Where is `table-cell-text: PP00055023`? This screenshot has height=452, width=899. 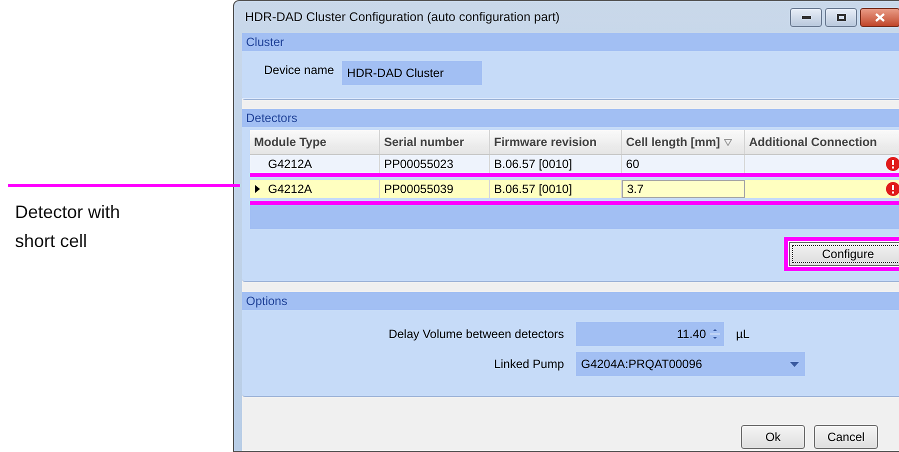 table-cell-text: PP00055023 is located at coordinates (419, 164).